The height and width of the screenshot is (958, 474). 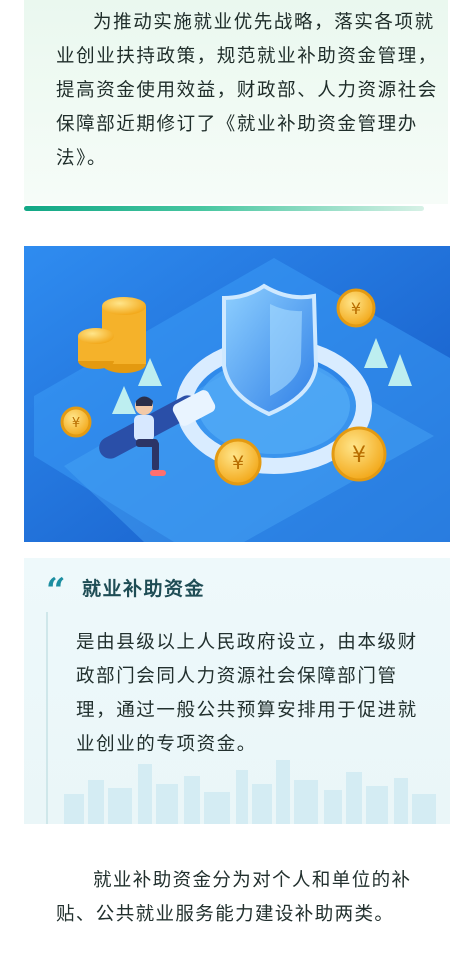 I want to click on quote-icon: “, so click(x=56, y=591).